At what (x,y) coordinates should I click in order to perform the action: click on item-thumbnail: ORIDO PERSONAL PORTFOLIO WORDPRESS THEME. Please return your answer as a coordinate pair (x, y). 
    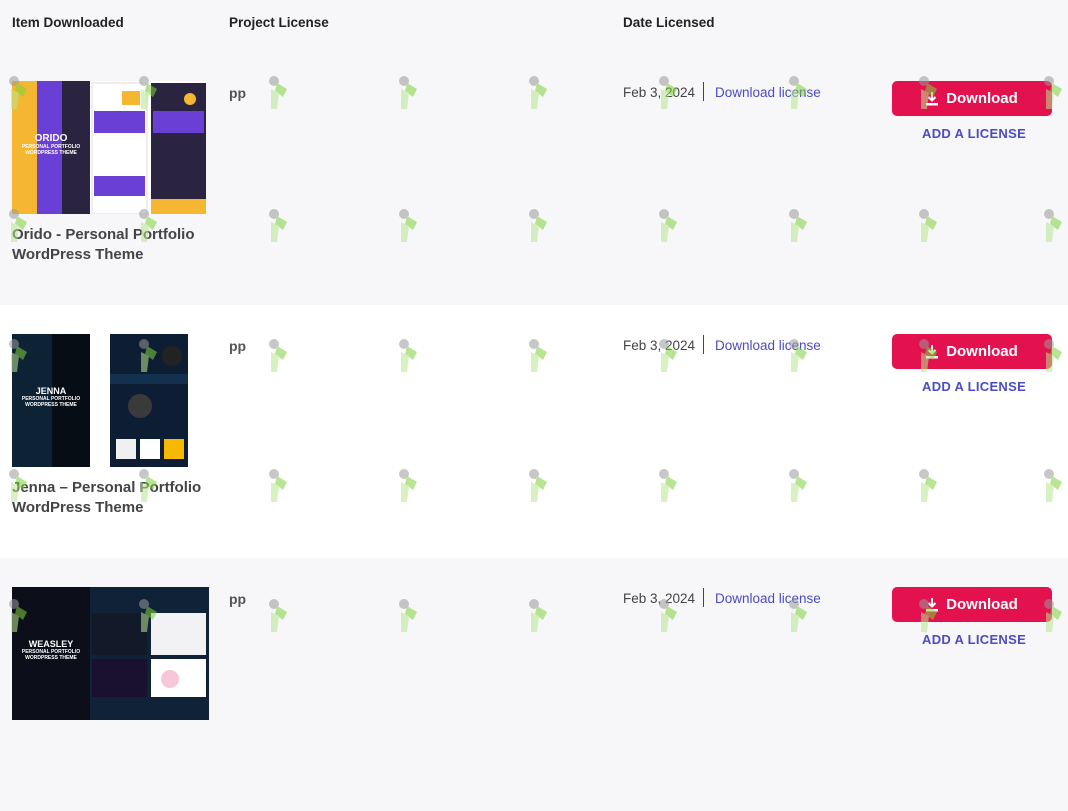
    Looking at the image, I should click on (109, 147).